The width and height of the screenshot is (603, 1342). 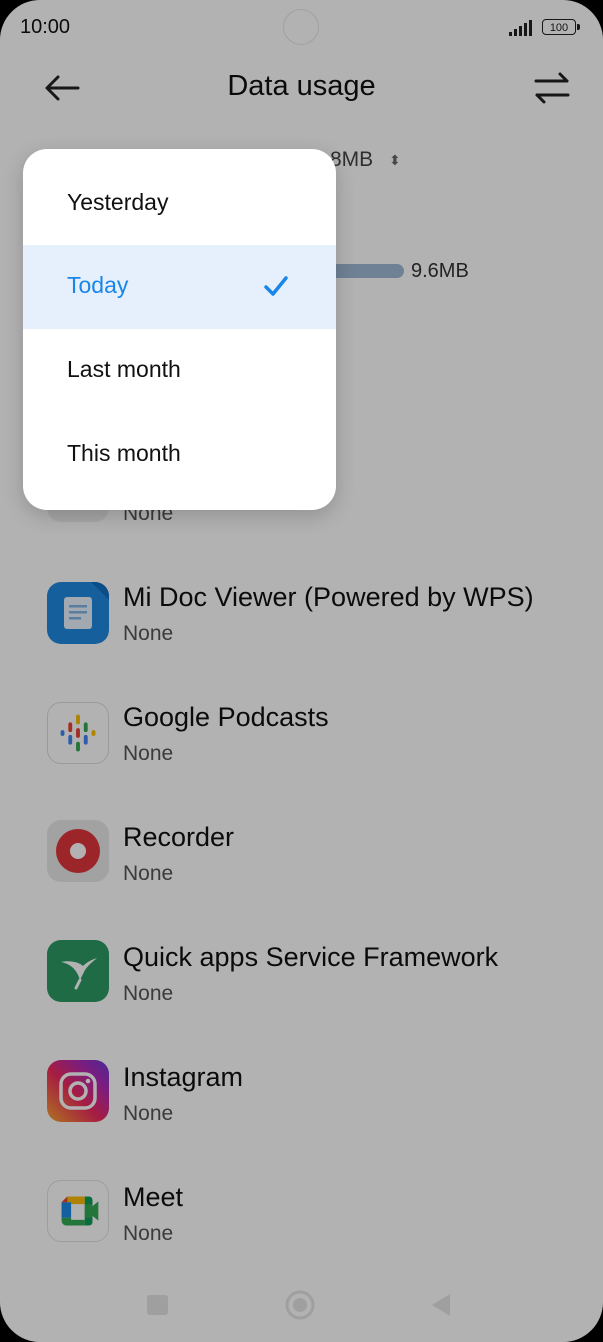 I want to click on menu-item-label: Today, so click(x=98, y=285).